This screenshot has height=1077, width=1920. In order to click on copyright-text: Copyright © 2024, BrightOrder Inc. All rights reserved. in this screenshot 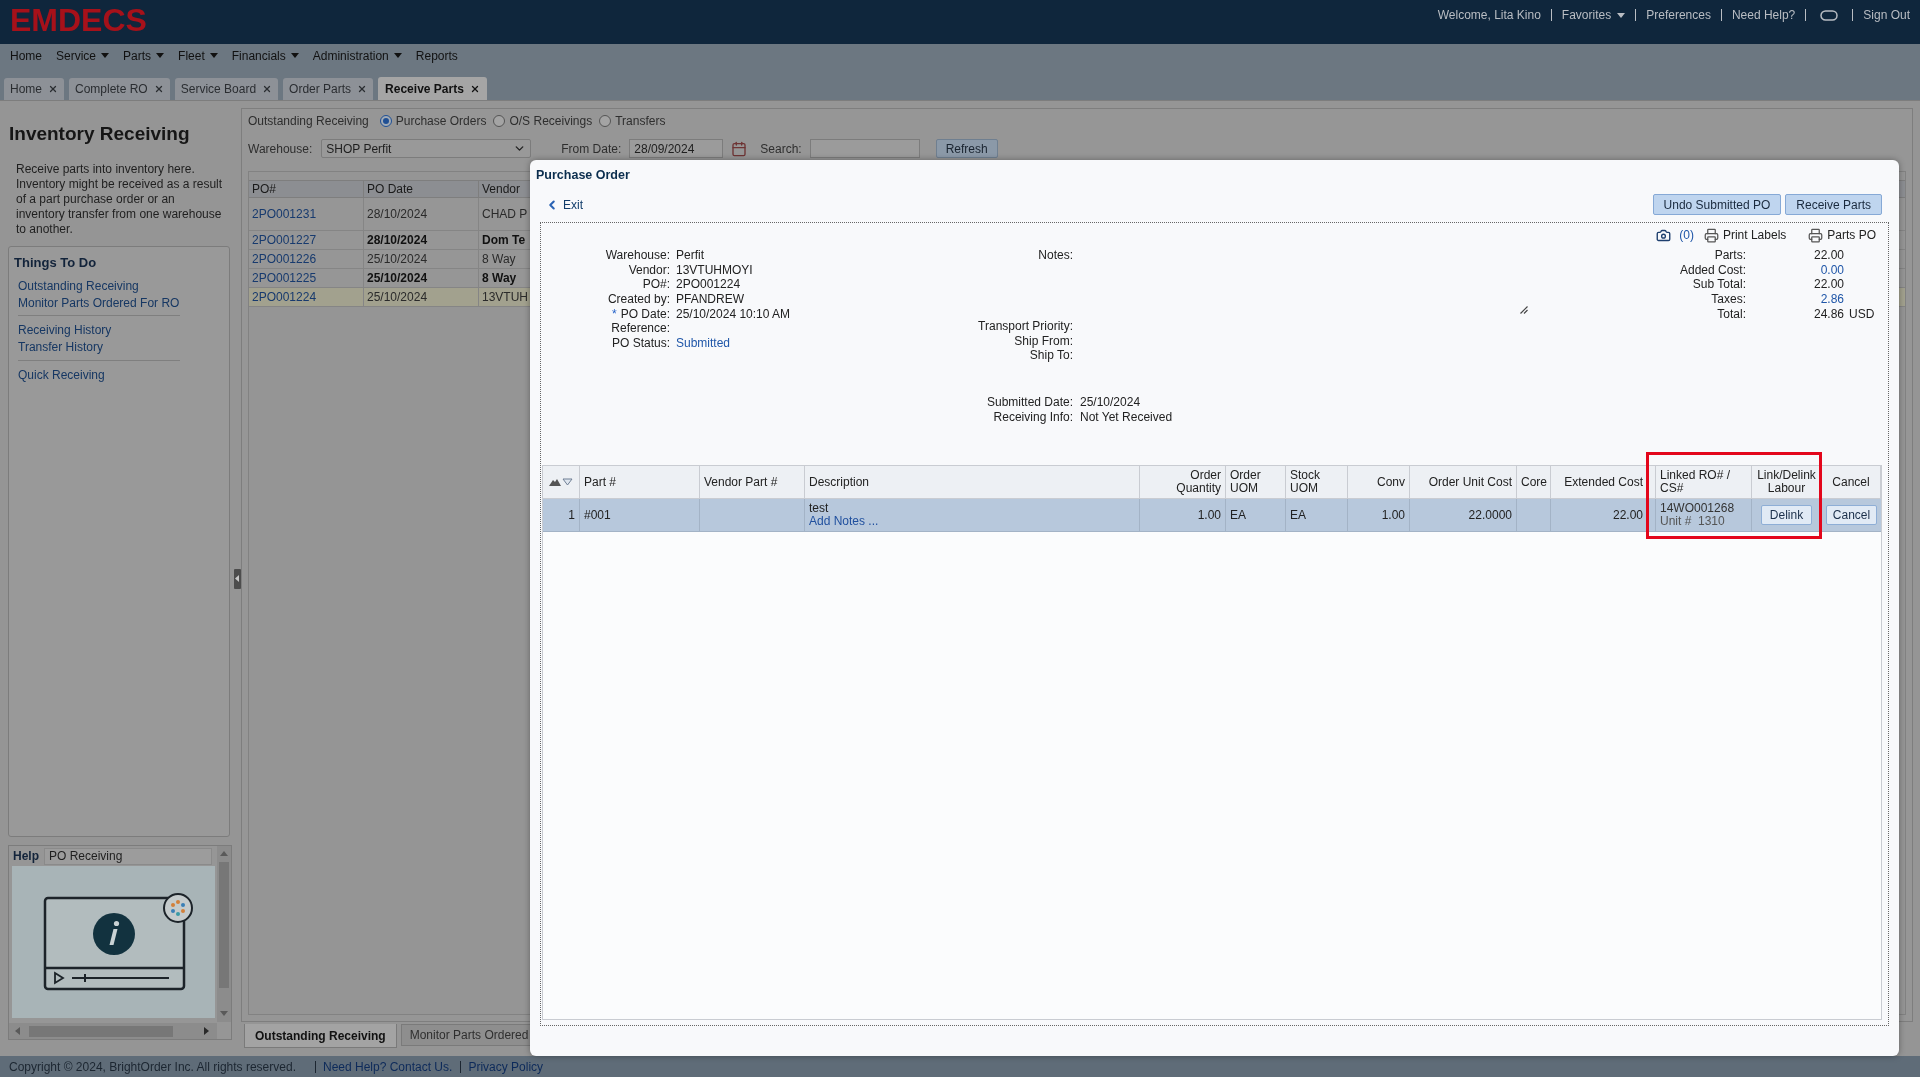, I will do `click(152, 1067)`.